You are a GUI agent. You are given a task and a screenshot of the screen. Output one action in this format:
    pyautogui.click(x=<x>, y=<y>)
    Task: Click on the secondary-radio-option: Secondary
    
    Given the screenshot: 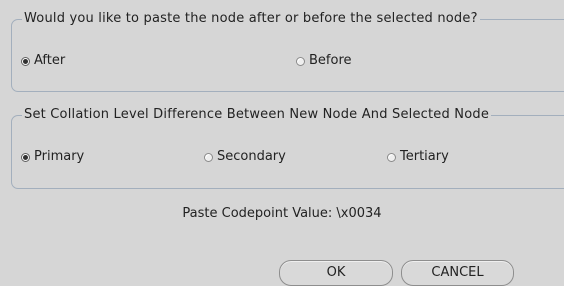 What is the action you would take?
    pyautogui.click(x=245, y=157)
    